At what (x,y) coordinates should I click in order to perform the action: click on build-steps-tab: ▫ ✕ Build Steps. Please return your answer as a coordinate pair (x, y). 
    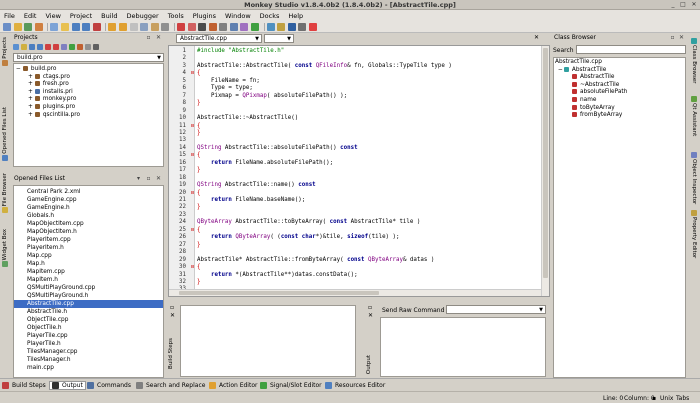
    Looking at the image, I should click on (173, 340).